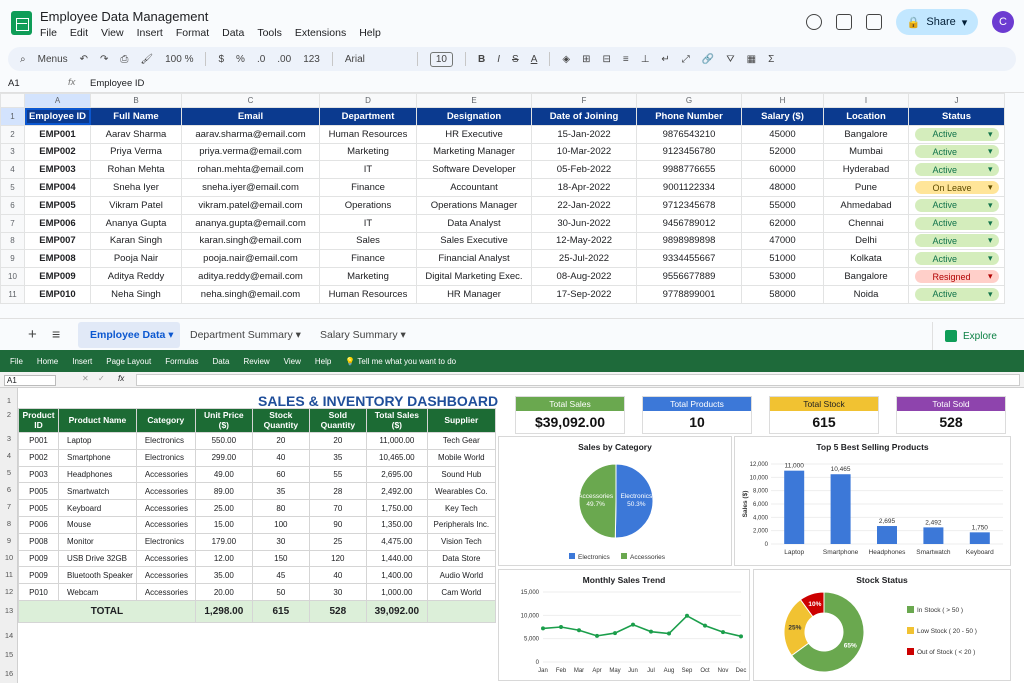 This screenshot has width=1024, height=685. Describe the element at coordinates (396, 508) in the screenshot. I see `table-cell: 1,750.00` at that location.